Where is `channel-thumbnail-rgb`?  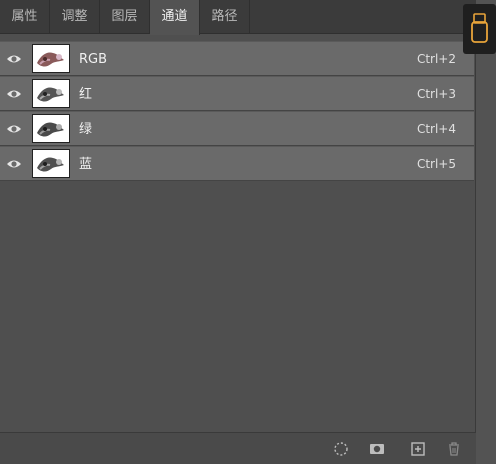 channel-thumbnail-rgb is located at coordinates (51, 58).